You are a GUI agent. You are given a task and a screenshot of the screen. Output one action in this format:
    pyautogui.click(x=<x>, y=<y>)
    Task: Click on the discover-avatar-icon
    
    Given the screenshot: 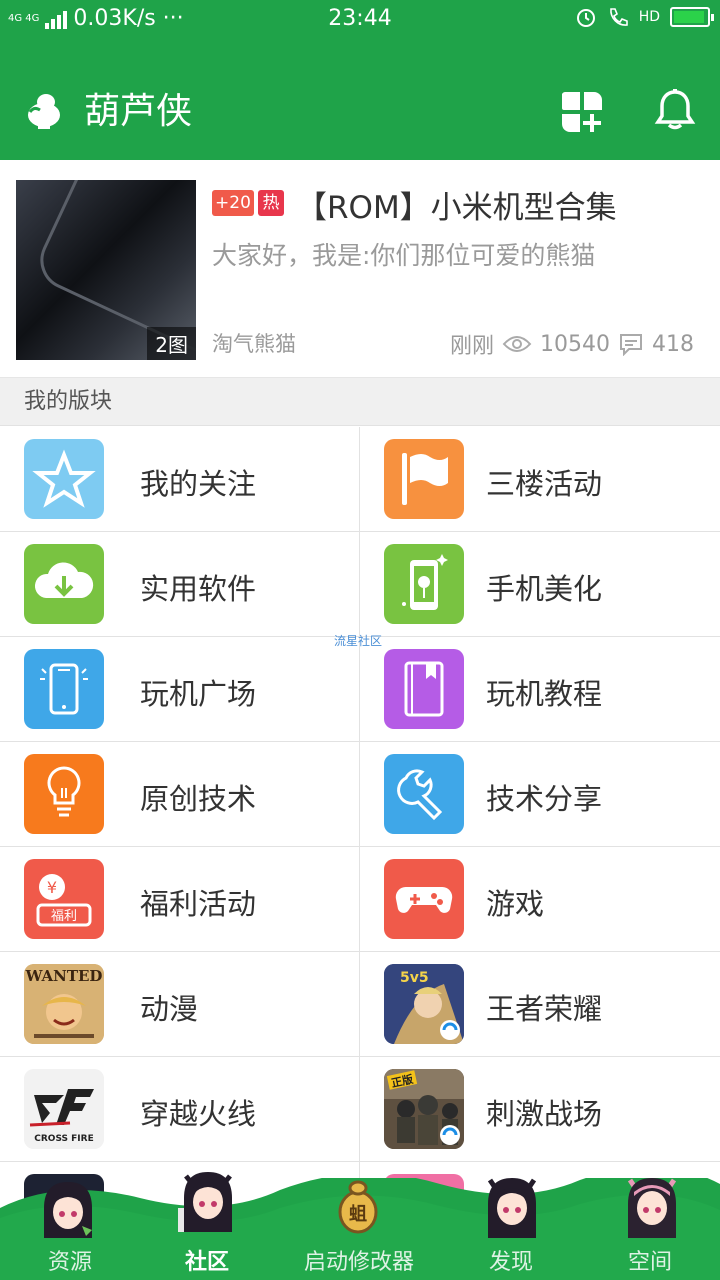 What is the action you would take?
    pyautogui.click(x=512, y=1208)
    